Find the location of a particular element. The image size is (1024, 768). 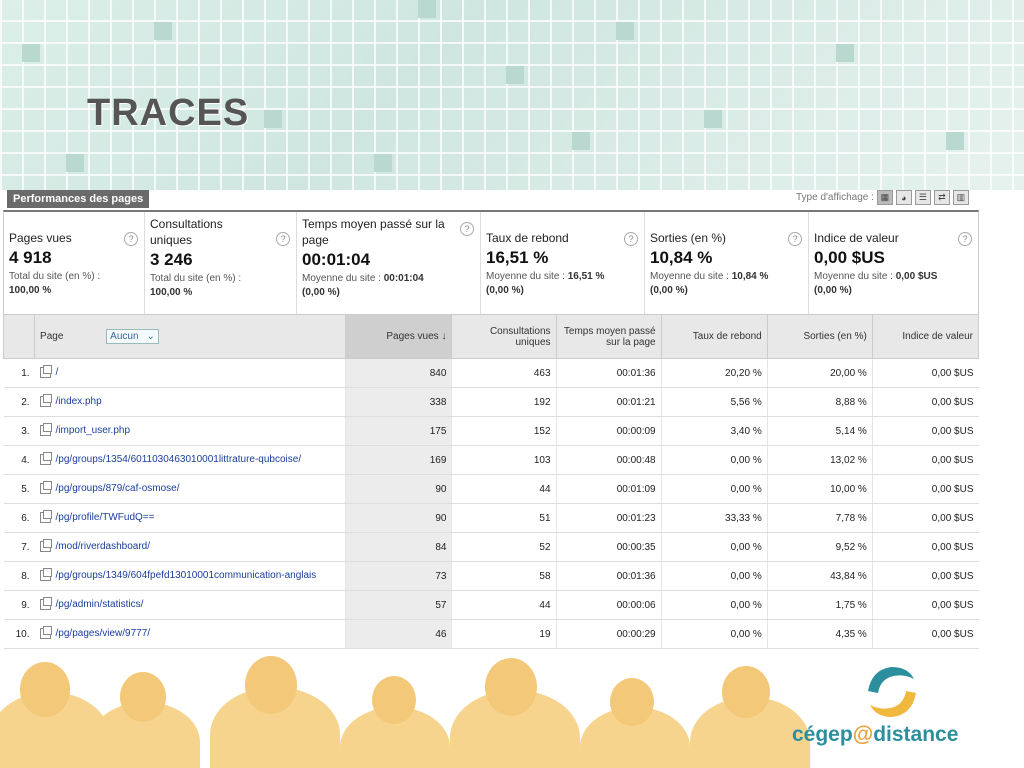

metric-sub-value: 16,51 % is located at coordinates (586, 276).